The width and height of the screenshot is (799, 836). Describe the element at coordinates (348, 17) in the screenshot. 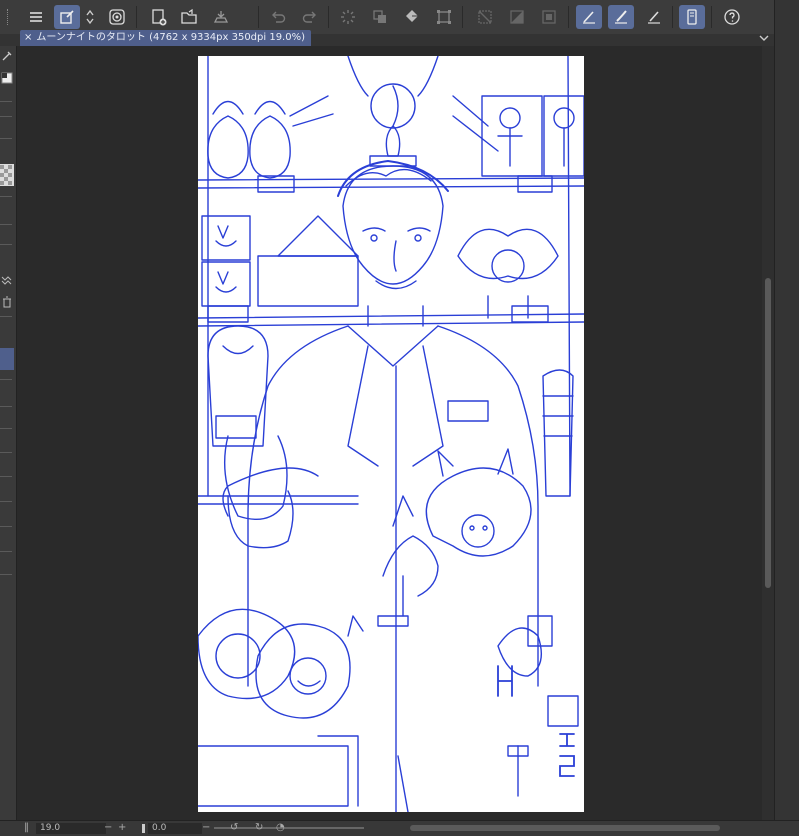

I see `loading-icon` at that location.